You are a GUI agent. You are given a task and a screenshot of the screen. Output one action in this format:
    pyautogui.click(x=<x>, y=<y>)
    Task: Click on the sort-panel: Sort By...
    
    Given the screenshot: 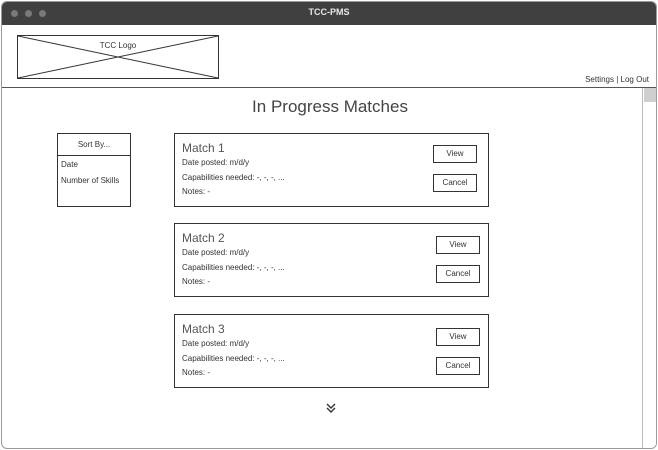 What is the action you would take?
    pyautogui.click(x=94, y=170)
    